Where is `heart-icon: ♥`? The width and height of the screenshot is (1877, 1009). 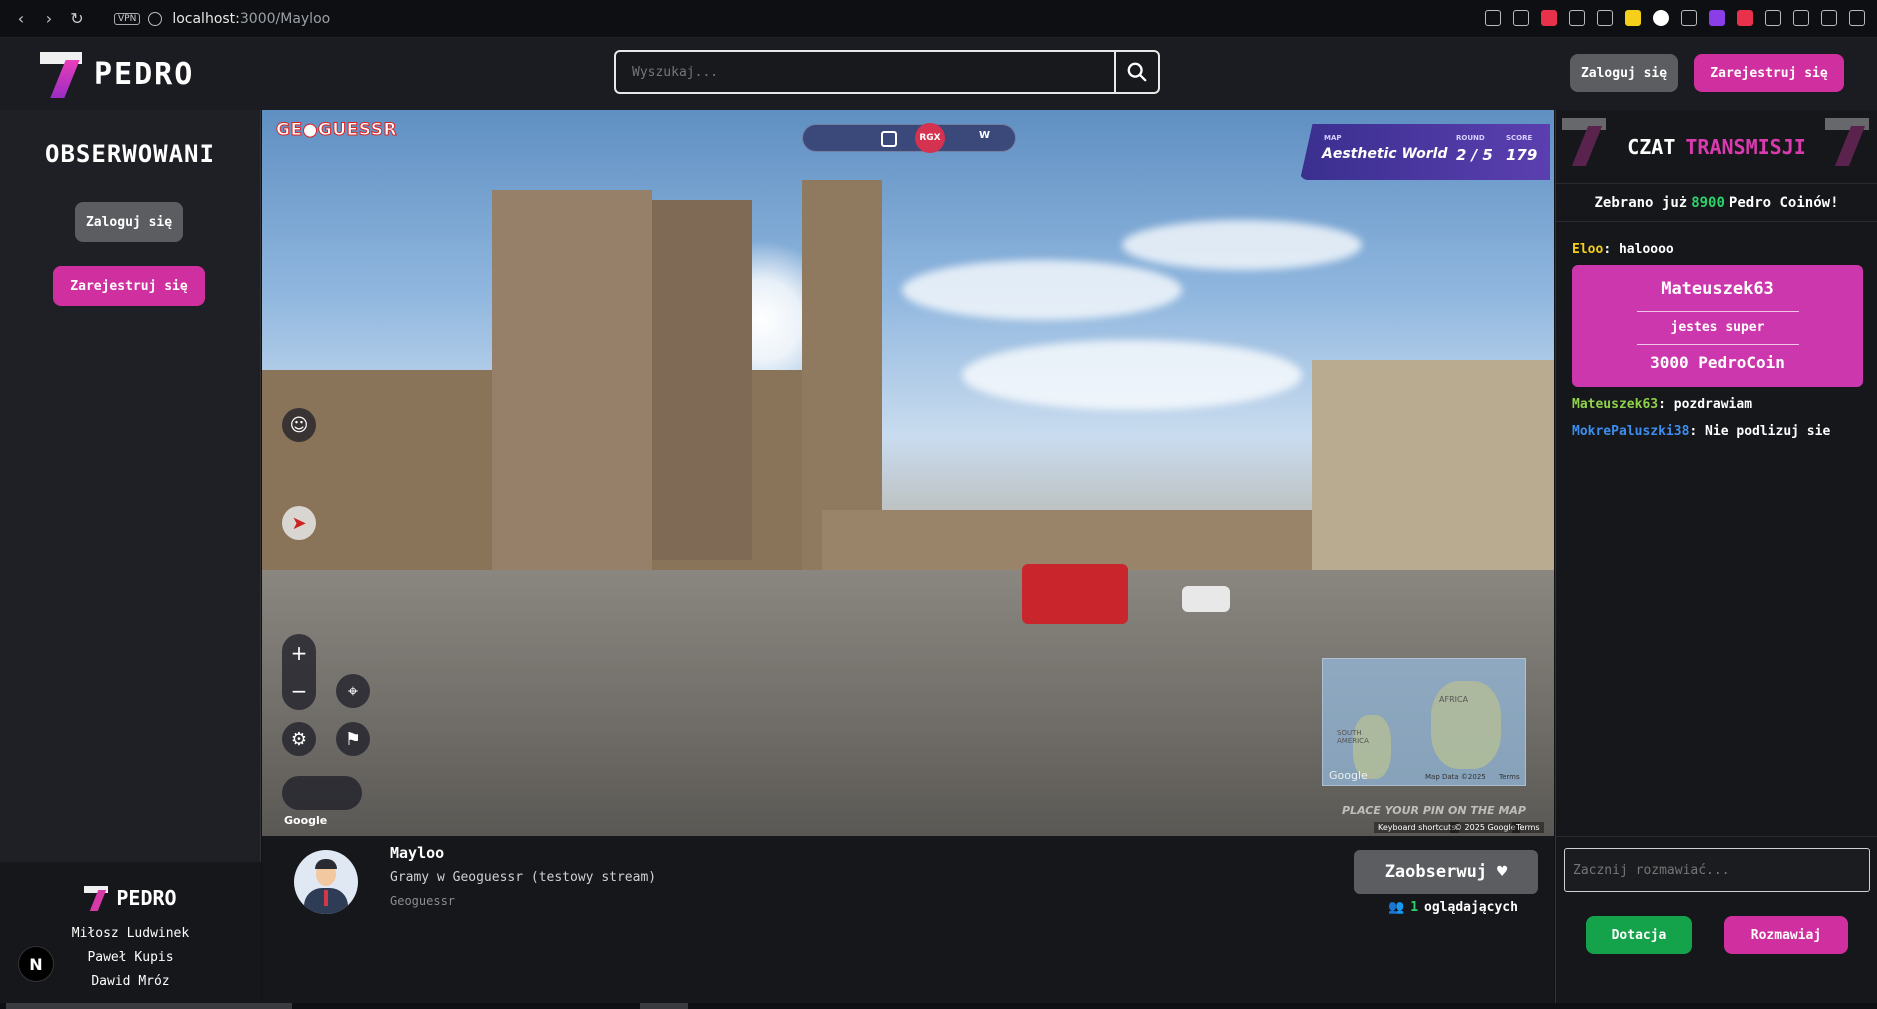
heart-icon: ♥ is located at coordinates (1502, 872).